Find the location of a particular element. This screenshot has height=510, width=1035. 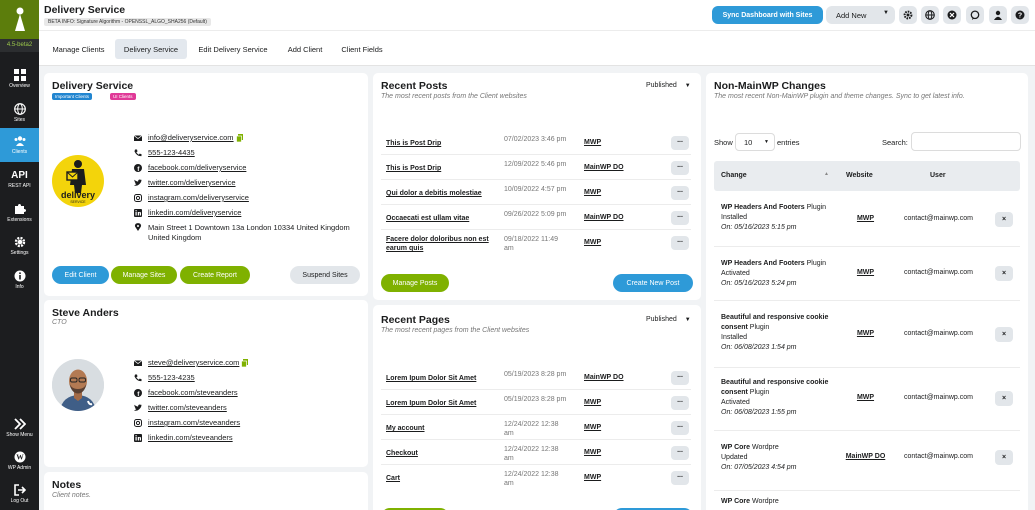

sort-icon: ▲ is located at coordinates (826, 174).